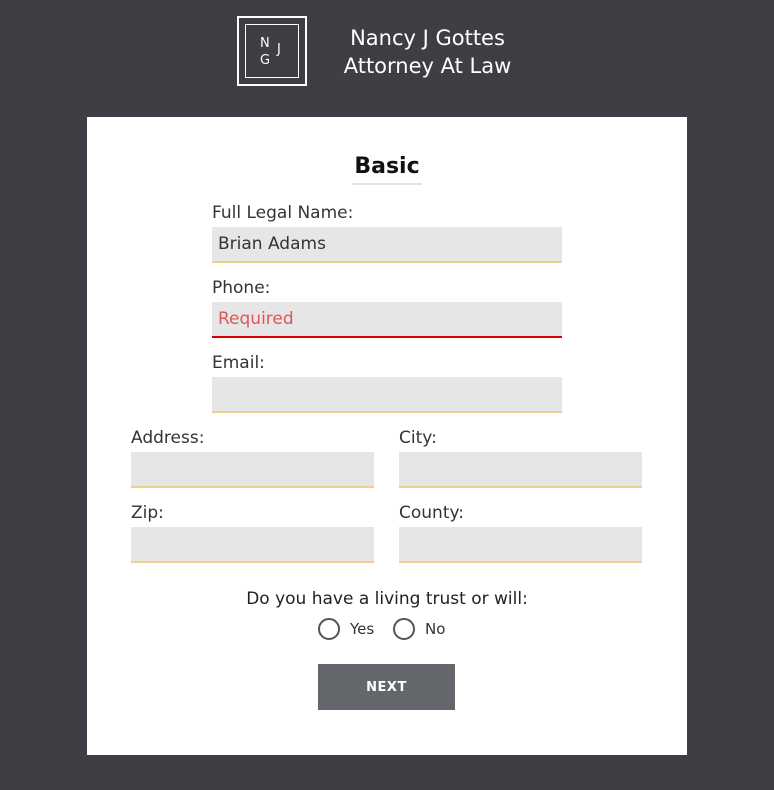 The width and height of the screenshot is (774, 790). Describe the element at coordinates (387, 320) in the screenshot. I see `phone-input` at that location.